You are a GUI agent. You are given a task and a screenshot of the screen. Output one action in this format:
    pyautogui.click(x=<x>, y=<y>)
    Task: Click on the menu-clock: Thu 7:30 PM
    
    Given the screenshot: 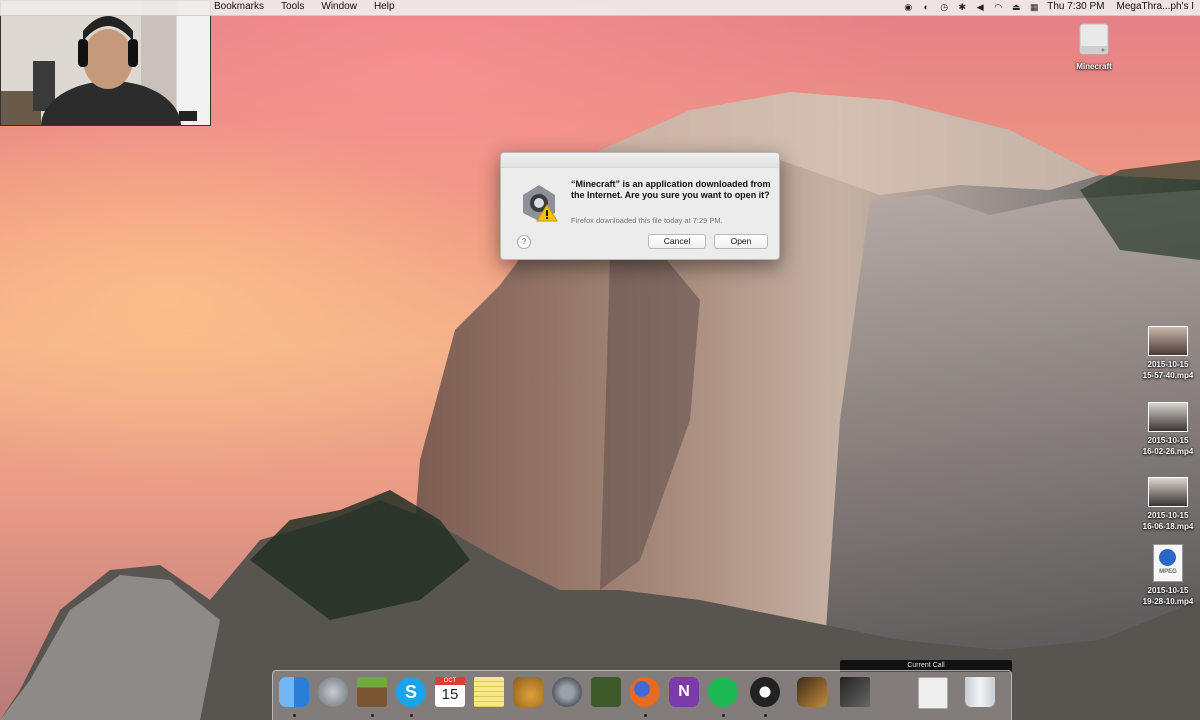 What is the action you would take?
    pyautogui.click(x=1075, y=6)
    